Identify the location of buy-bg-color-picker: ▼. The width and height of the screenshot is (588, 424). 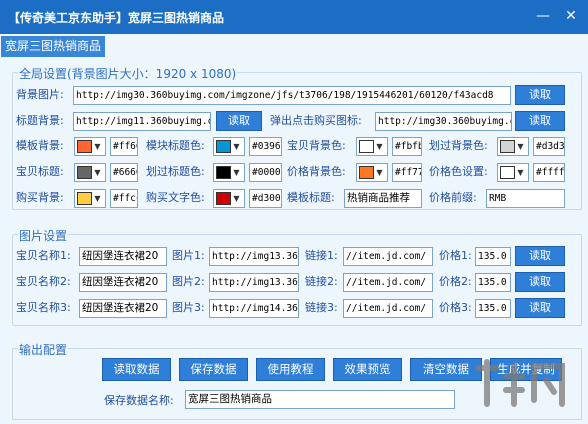
(90, 198).